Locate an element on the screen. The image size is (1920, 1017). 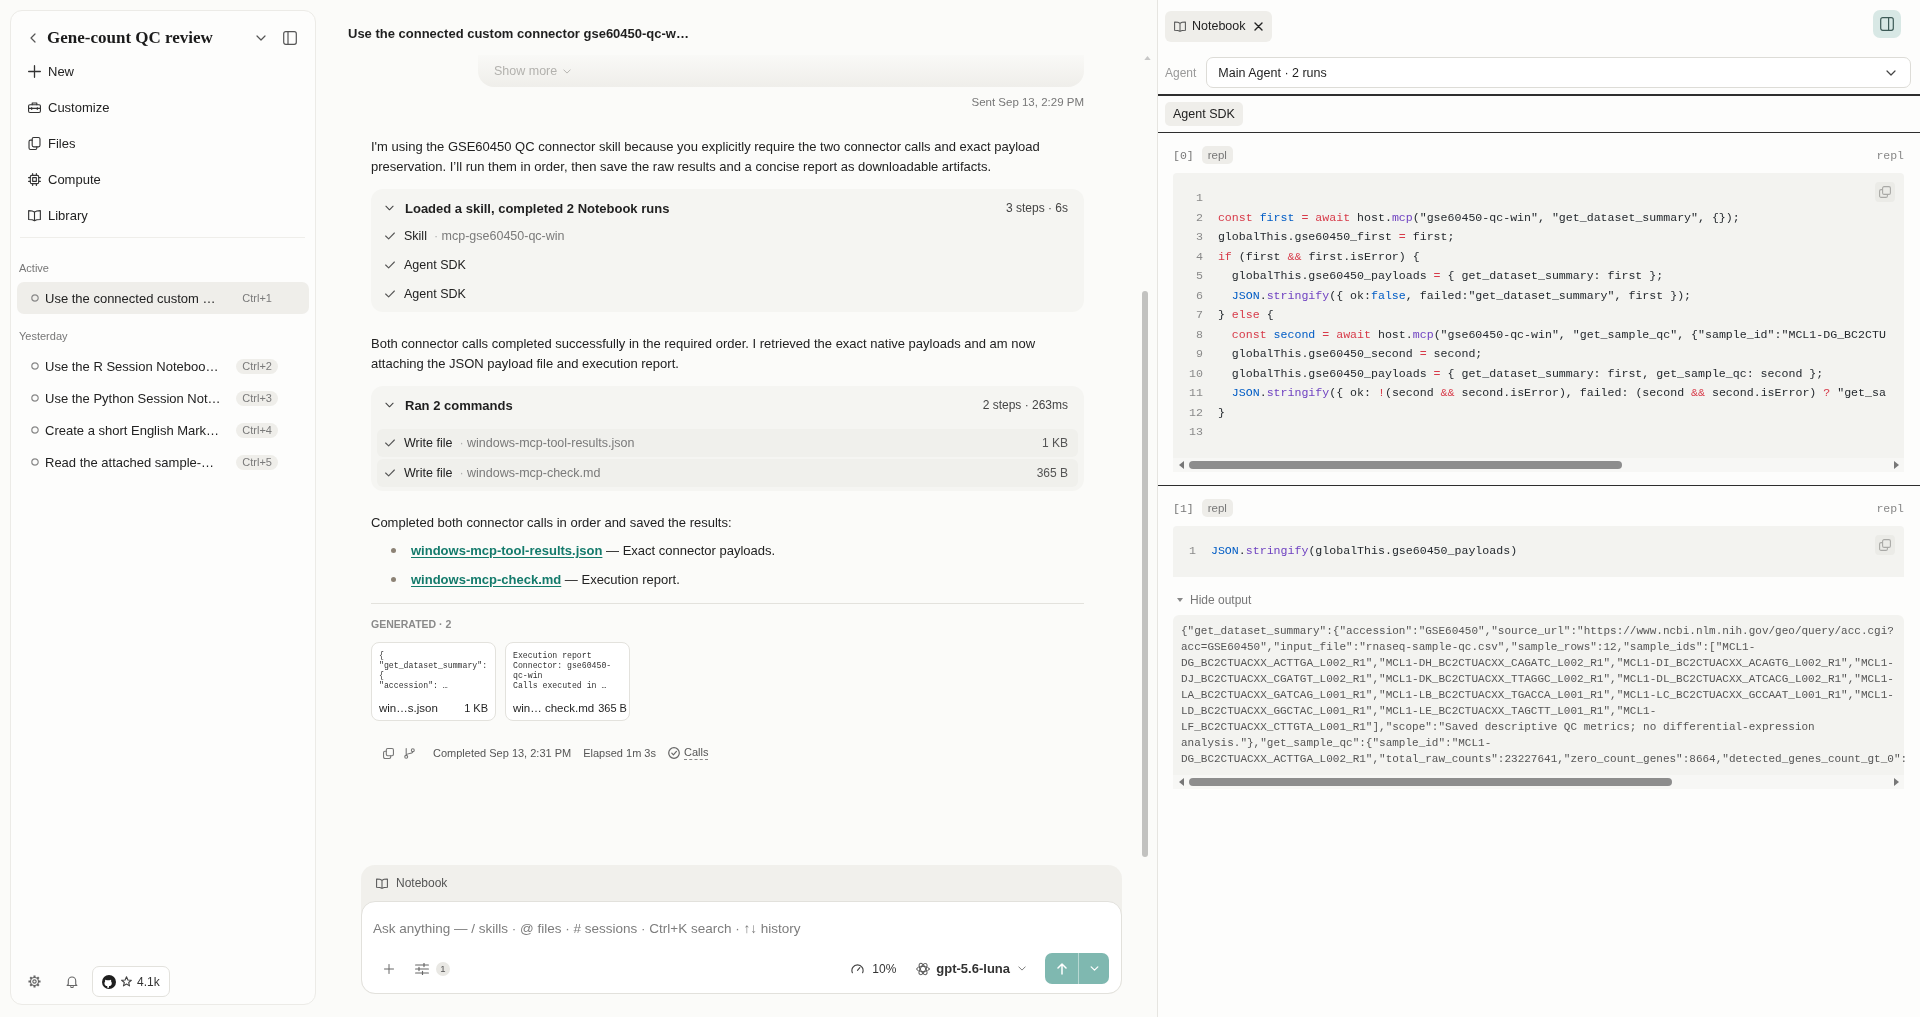
plus-icon is located at coordinates (389, 968).